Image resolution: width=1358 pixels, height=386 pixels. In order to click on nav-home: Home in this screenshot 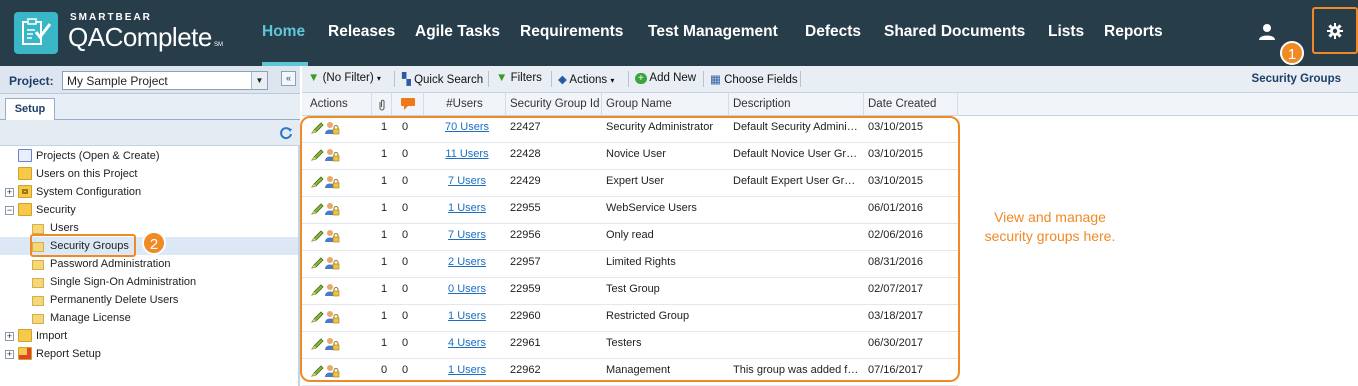, I will do `click(283, 32)`.